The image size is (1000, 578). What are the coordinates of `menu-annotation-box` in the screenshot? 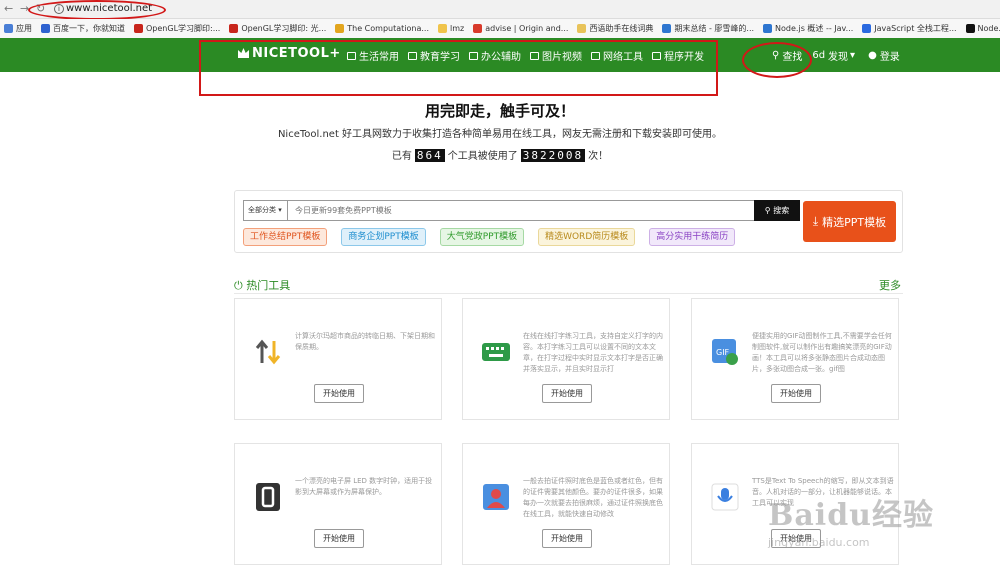 It's located at (458, 68).